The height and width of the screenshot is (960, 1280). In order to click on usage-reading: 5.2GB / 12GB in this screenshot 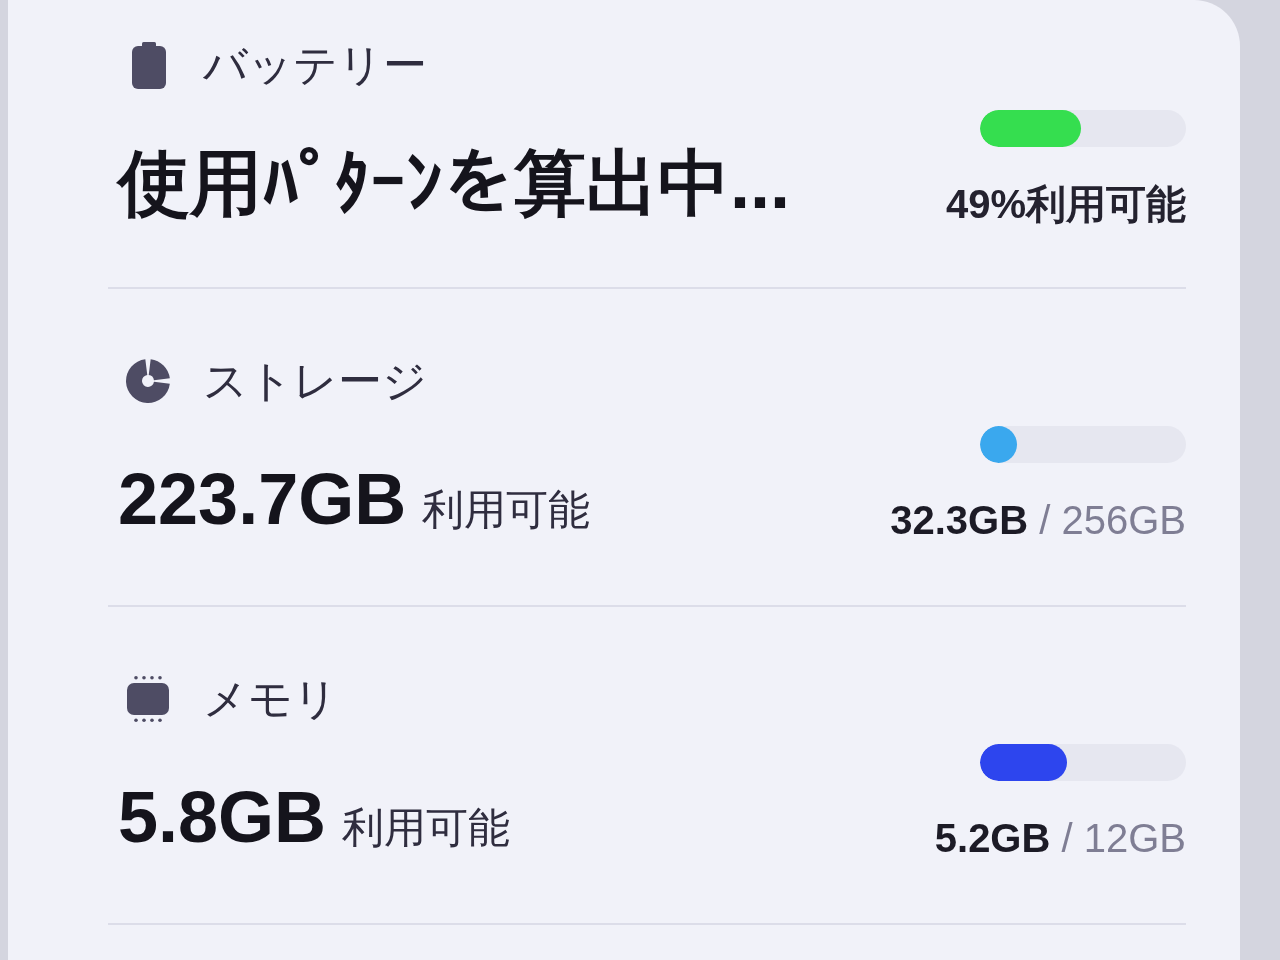, I will do `click(1060, 838)`.